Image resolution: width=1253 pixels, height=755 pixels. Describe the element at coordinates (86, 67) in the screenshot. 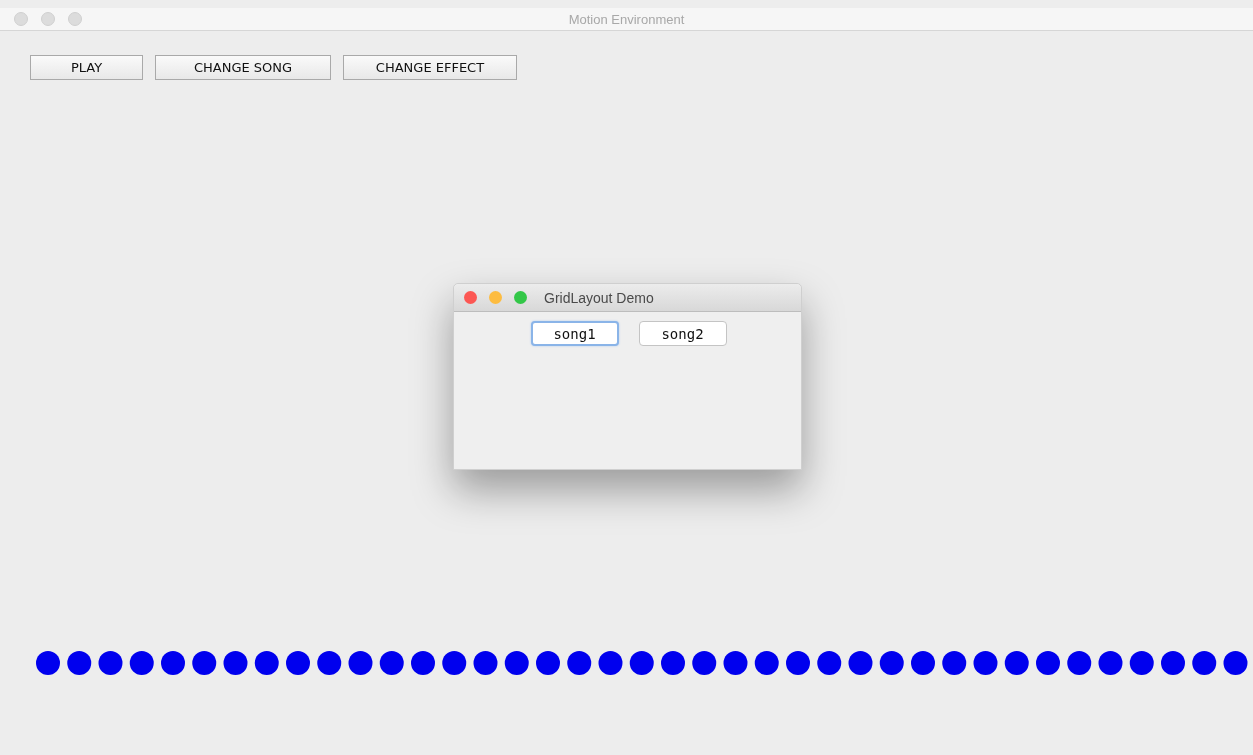

I see `toolbar-button: PLAY` at that location.